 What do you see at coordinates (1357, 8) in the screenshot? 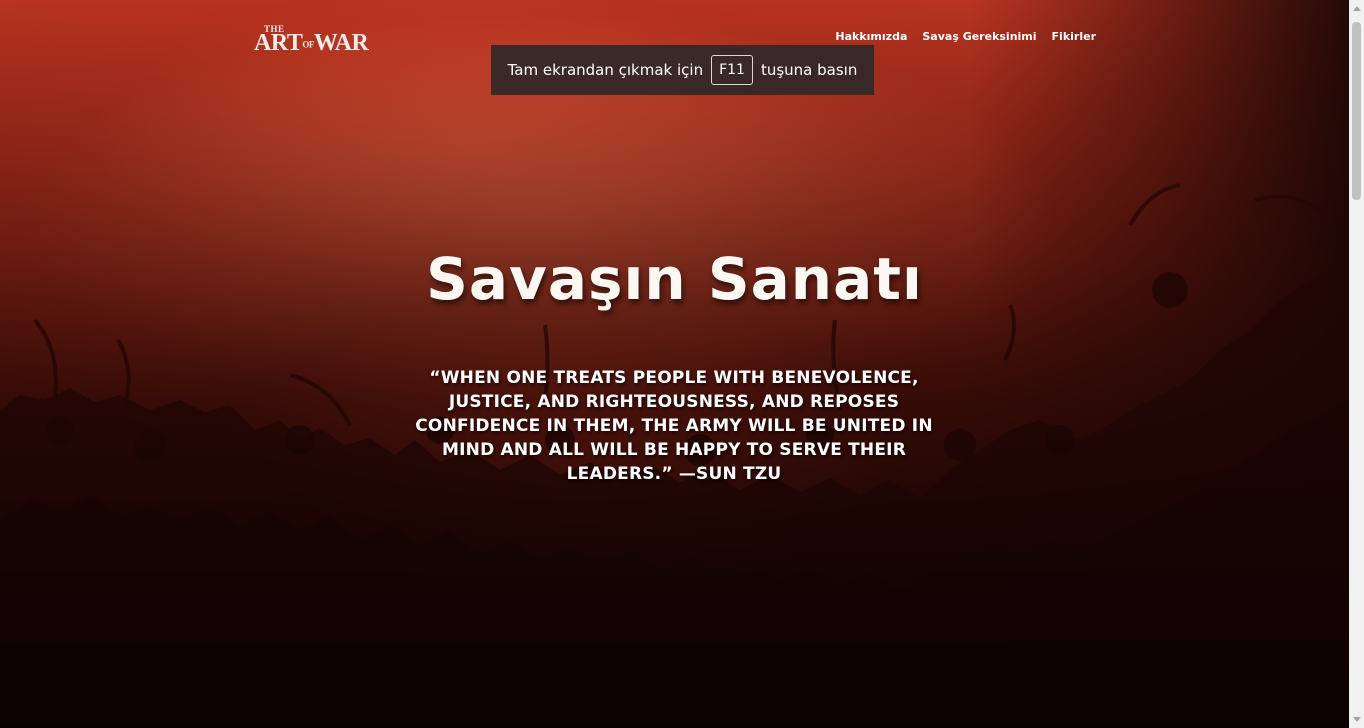
I see `scroll-up-arrow-icon` at bounding box center [1357, 8].